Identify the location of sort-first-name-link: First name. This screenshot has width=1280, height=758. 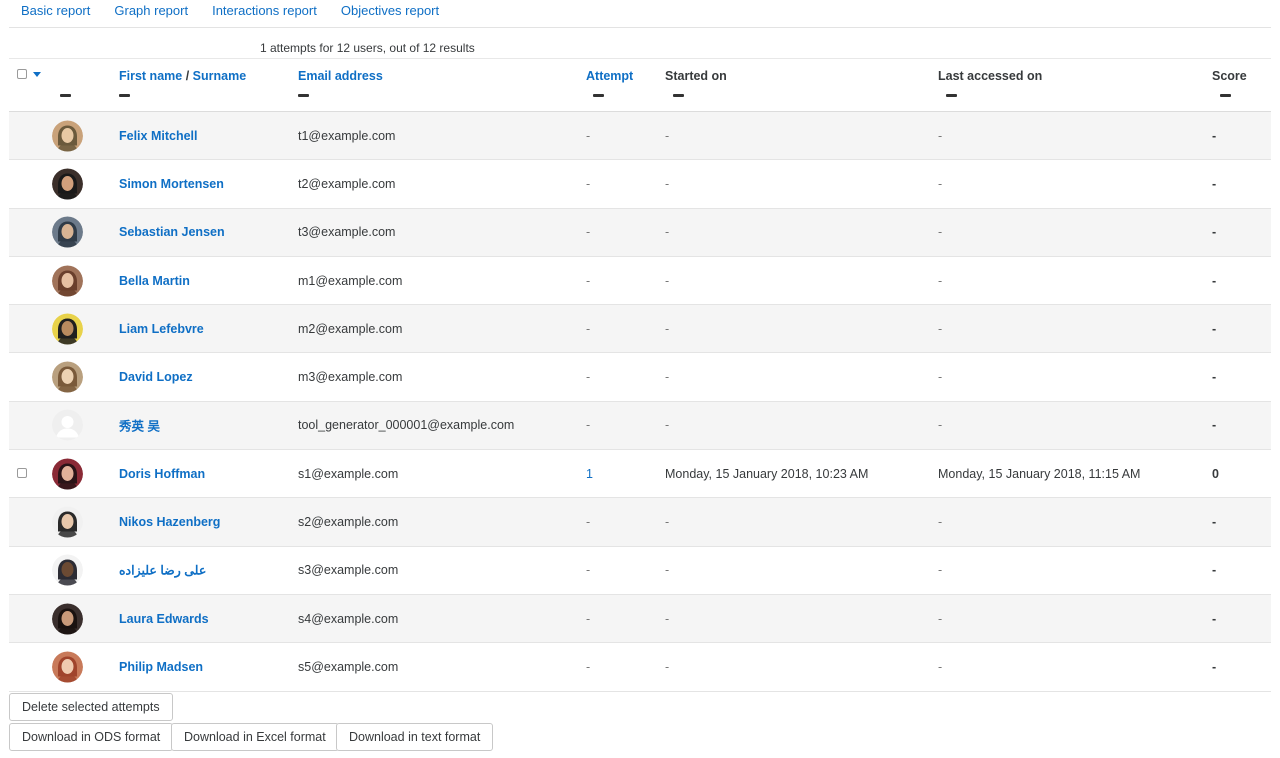
(150, 76).